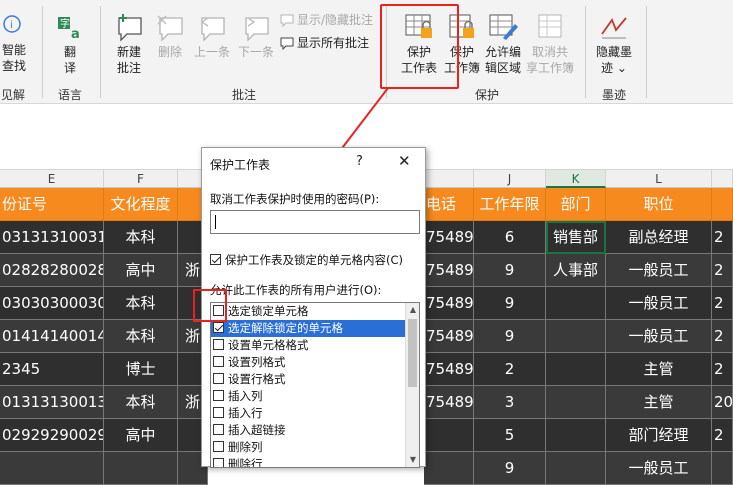 The height and width of the screenshot is (485, 733). Describe the element at coordinates (510, 179) in the screenshot. I see `column-header-j: J` at that location.